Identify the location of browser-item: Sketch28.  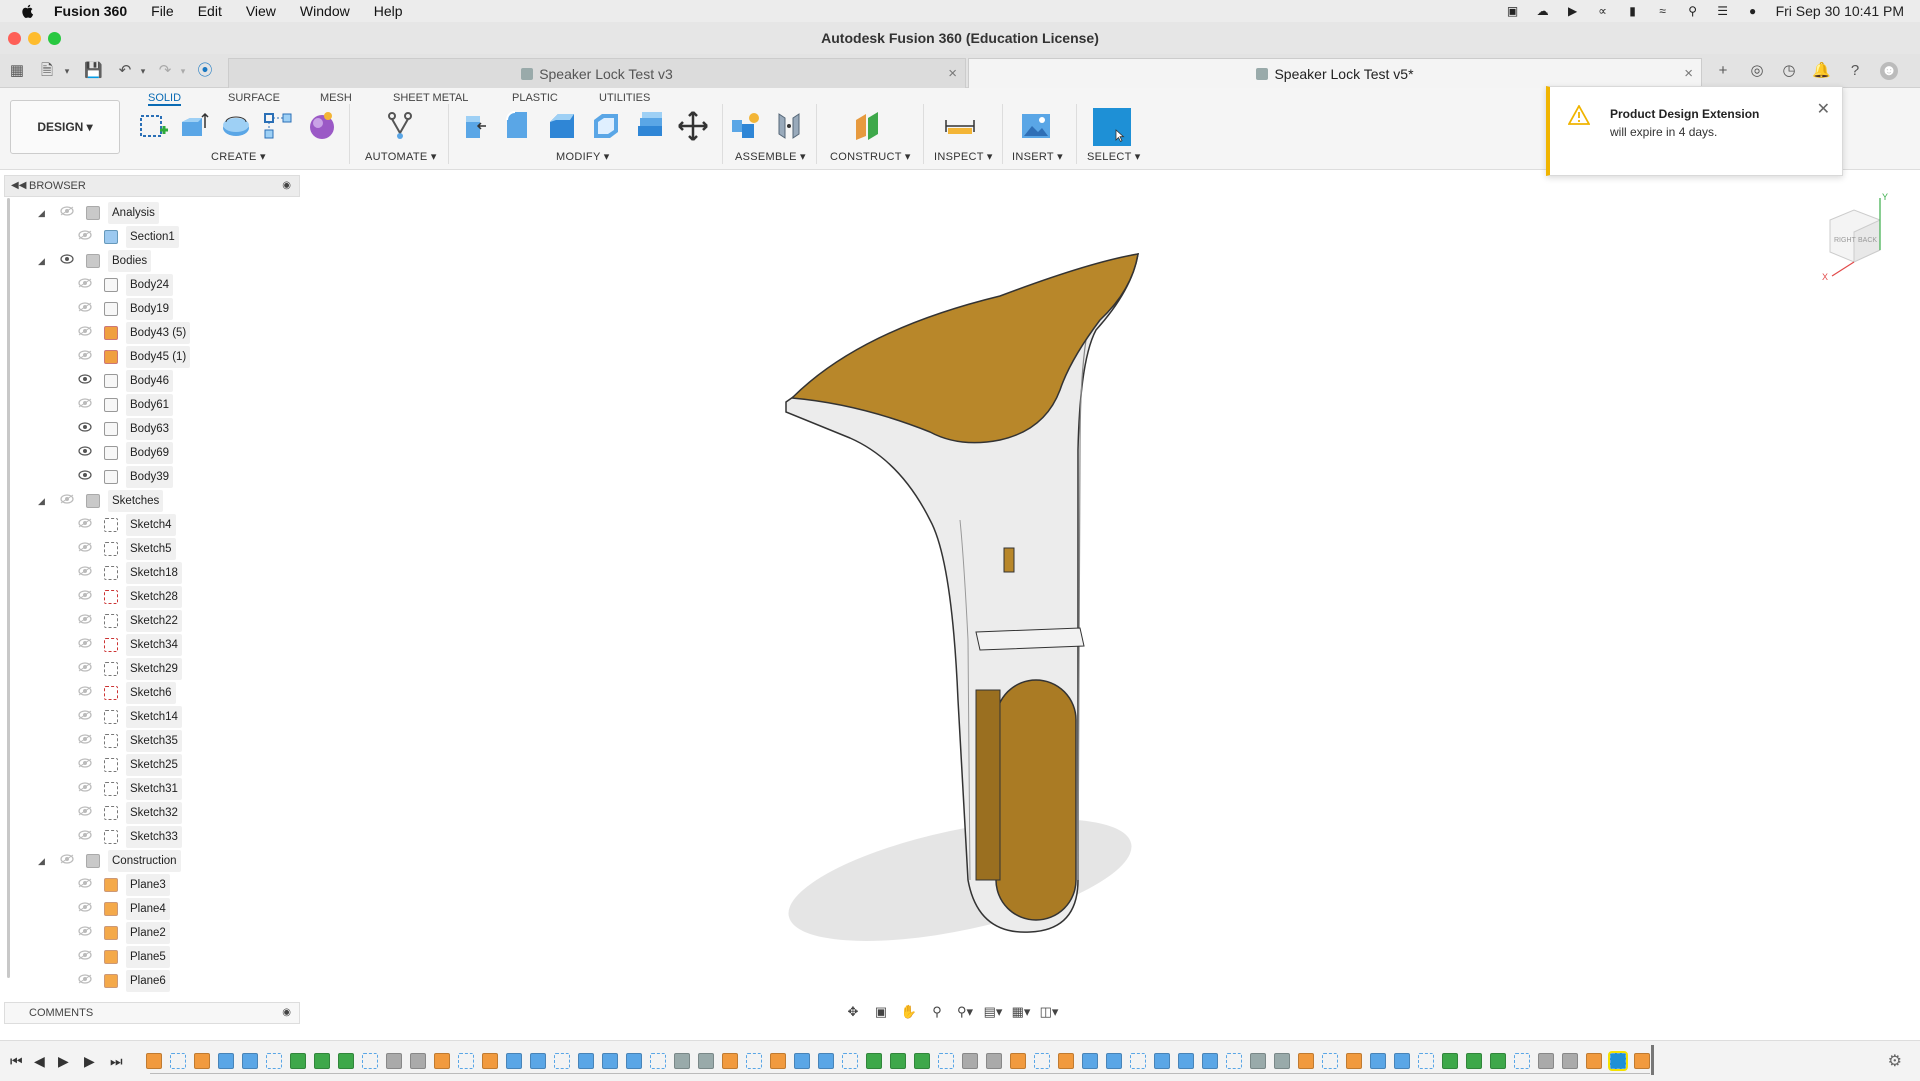
(130, 597).